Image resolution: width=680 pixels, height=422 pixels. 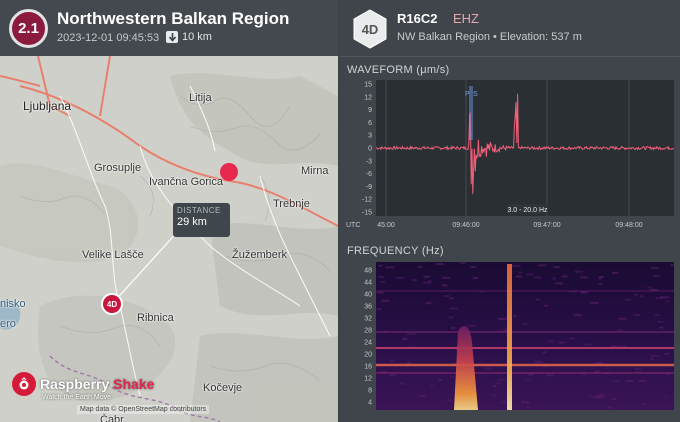 I want to click on map-label-trebnje: Trebnje, so click(x=291, y=204).